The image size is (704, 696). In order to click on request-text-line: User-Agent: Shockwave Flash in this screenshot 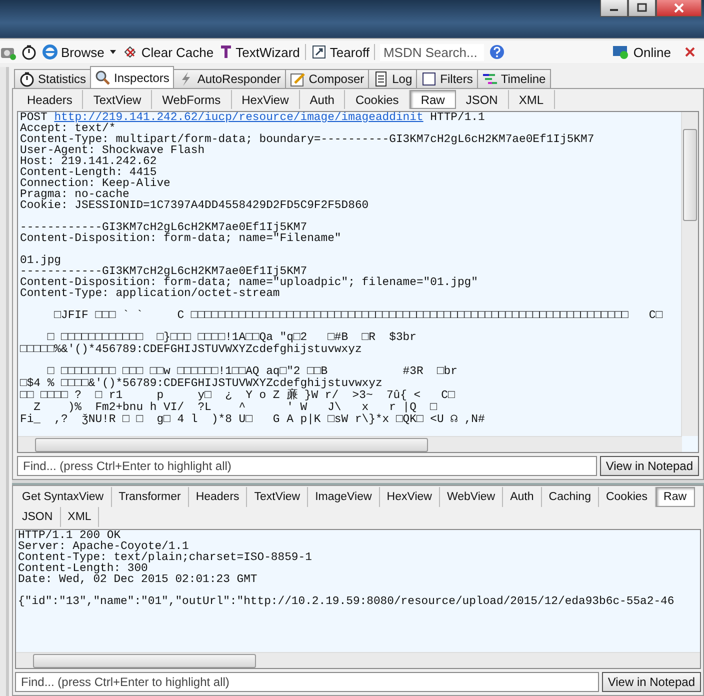, I will do `click(112, 151)`.